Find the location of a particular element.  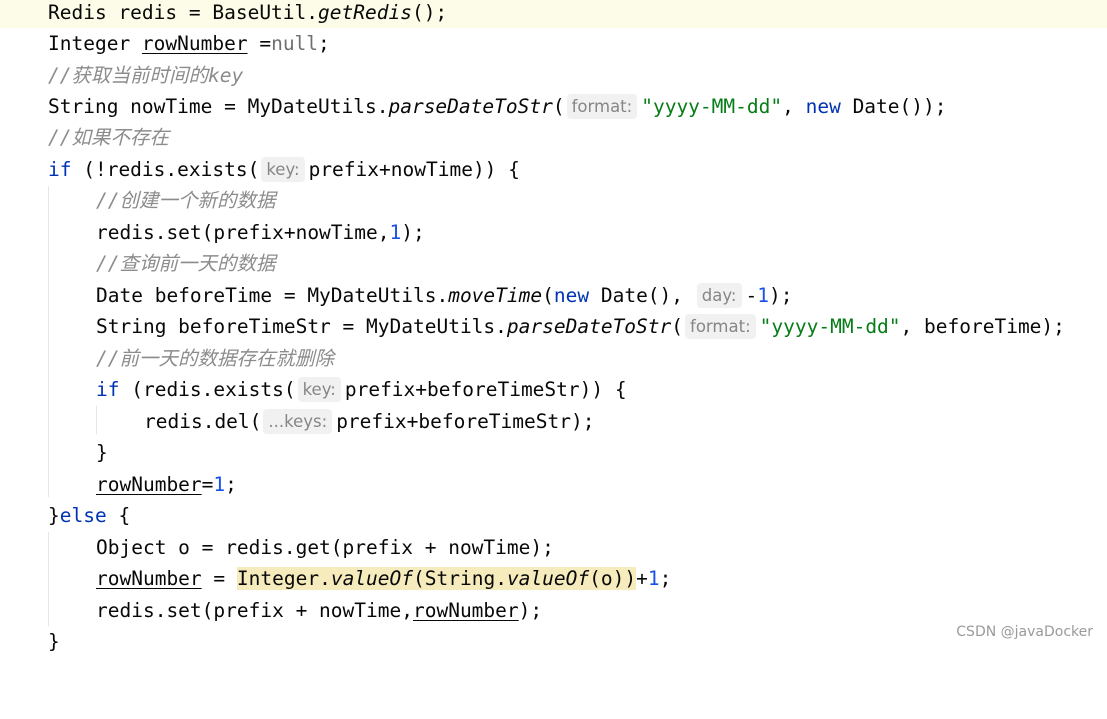

code-line-2: Integer rowNumber =null; is located at coordinates (553, 43).